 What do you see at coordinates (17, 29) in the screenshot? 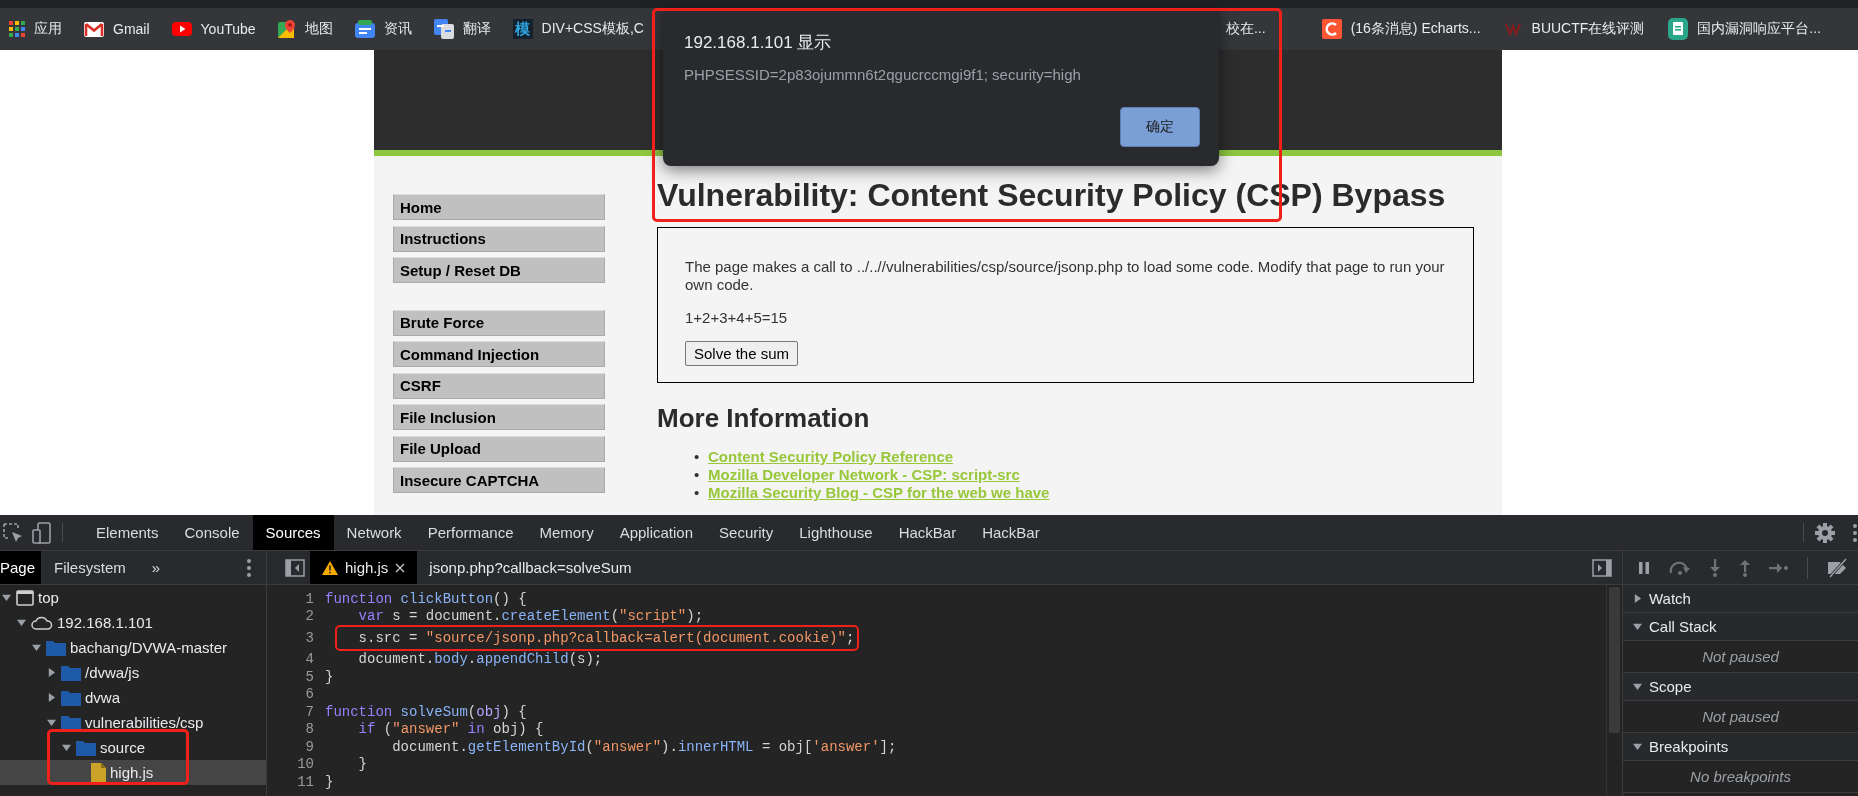
I see `apps-grid-icon` at bounding box center [17, 29].